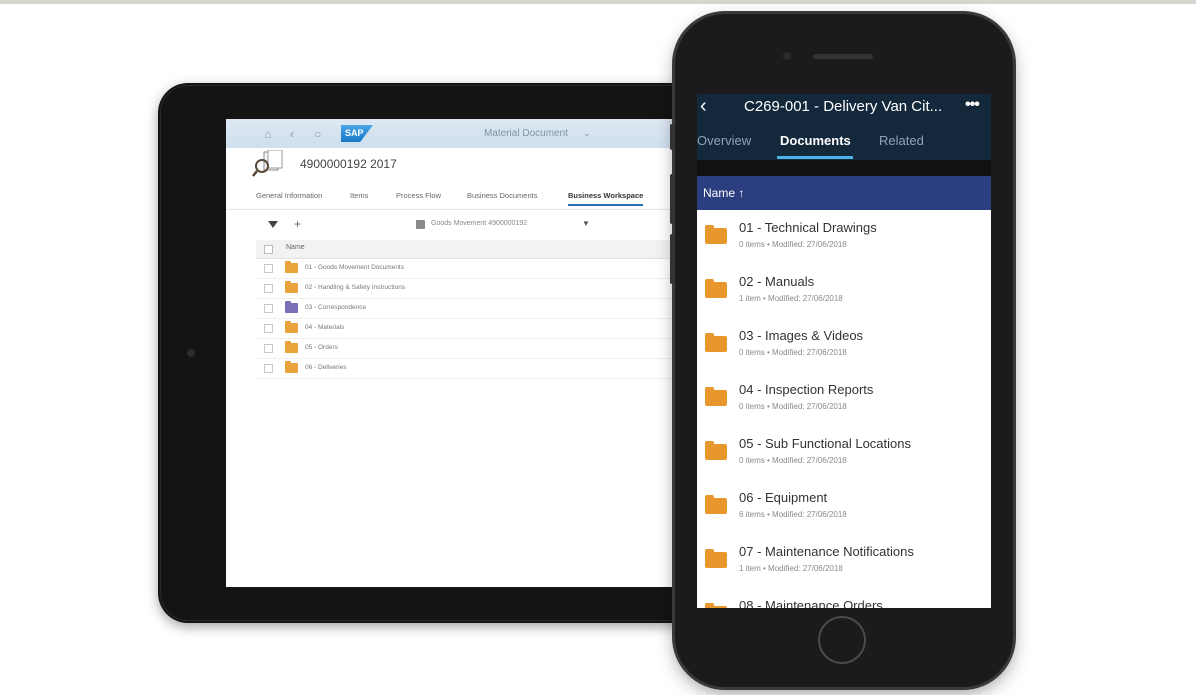 This screenshot has width=1196, height=695. Describe the element at coordinates (355, 287) in the screenshot. I see `row-label: 02 - Handling & Safety Instructions` at that location.